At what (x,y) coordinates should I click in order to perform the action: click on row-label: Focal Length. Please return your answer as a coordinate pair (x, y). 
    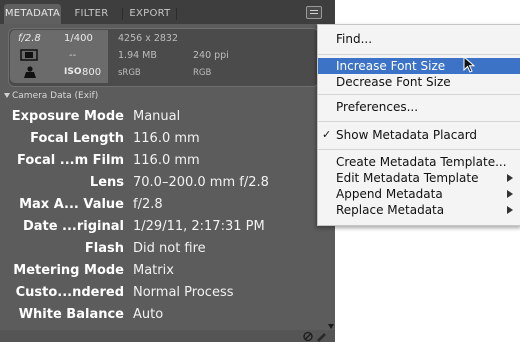
    Looking at the image, I should click on (77, 138).